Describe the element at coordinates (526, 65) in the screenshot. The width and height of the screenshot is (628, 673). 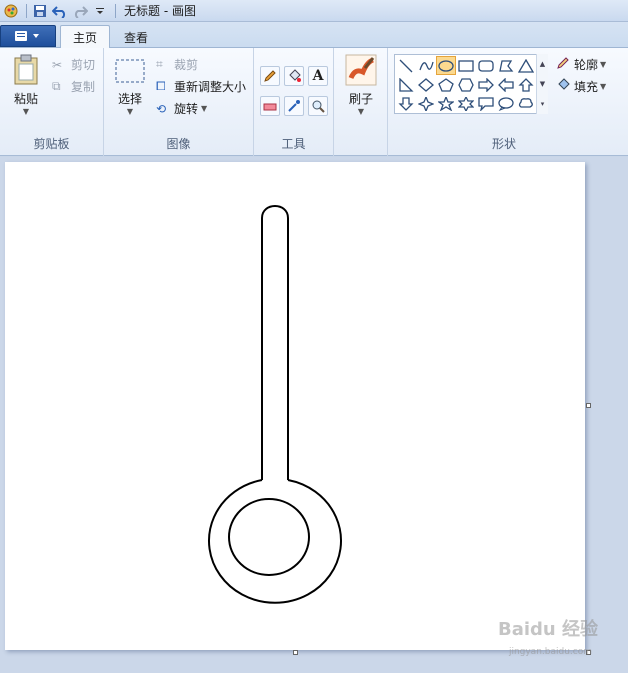
I see `triangle-shape-icon` at that location.